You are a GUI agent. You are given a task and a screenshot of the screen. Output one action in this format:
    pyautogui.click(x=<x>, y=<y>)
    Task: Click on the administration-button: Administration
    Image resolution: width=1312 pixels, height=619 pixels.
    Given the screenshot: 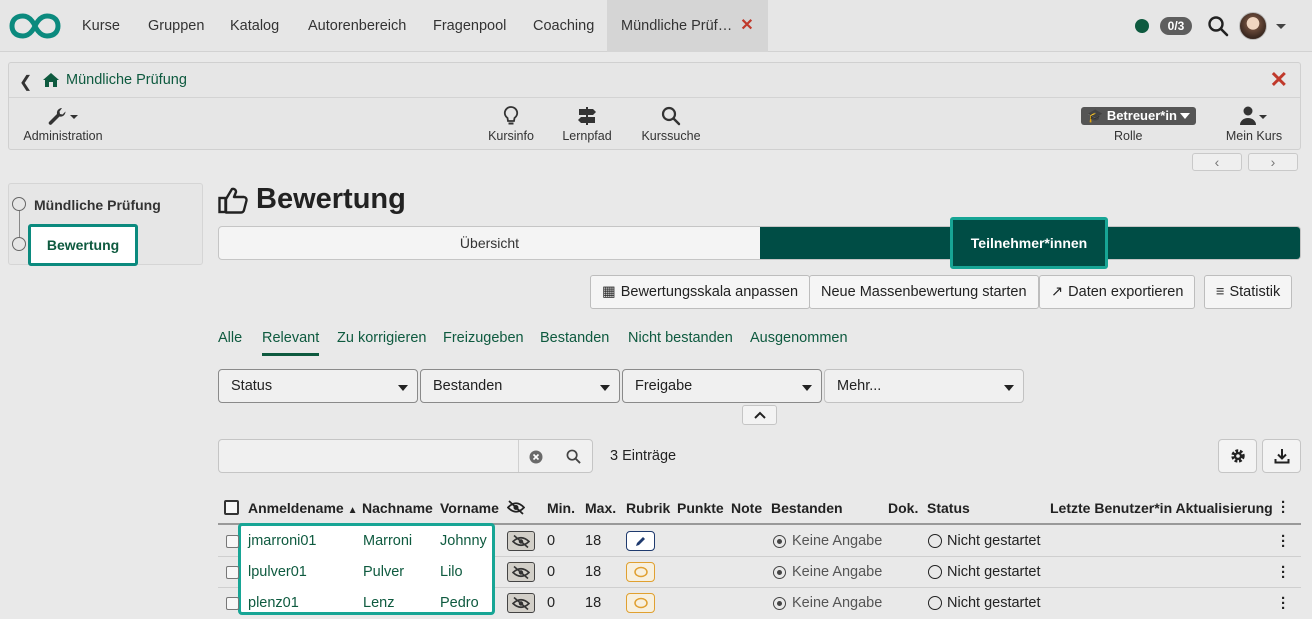 What is the action you would take?
    pyautogui.click(x=63, y=123)
    